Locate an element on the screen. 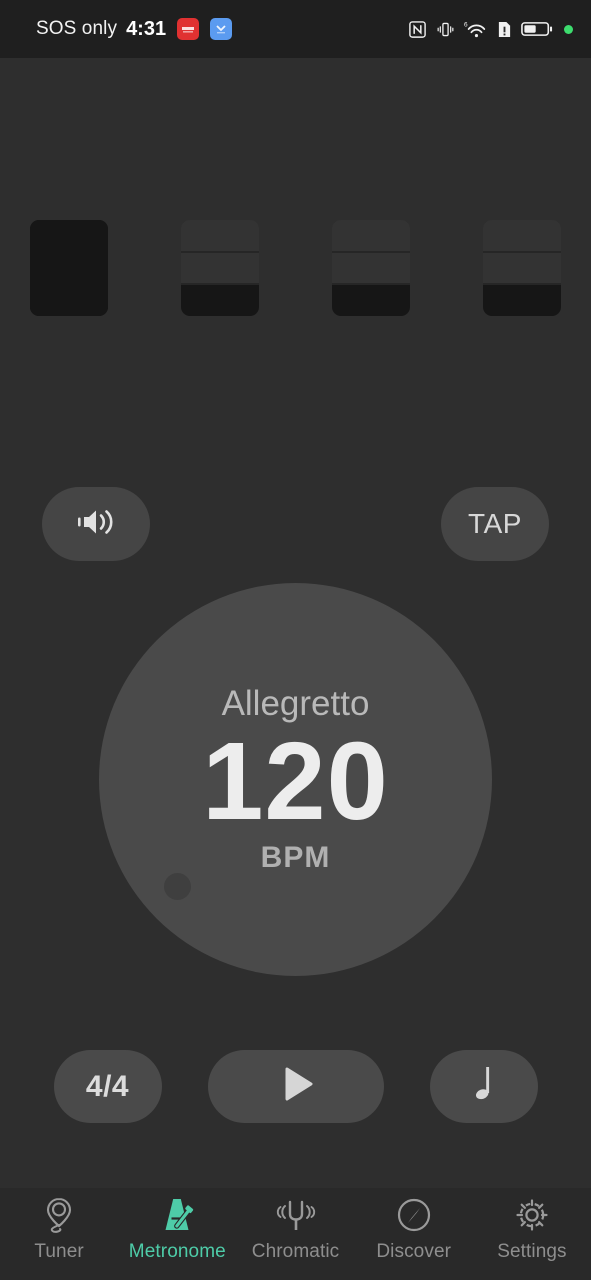 The image size is (591, 1280). tempo-name-label: Allegretto is located at coordinates (295, 704).